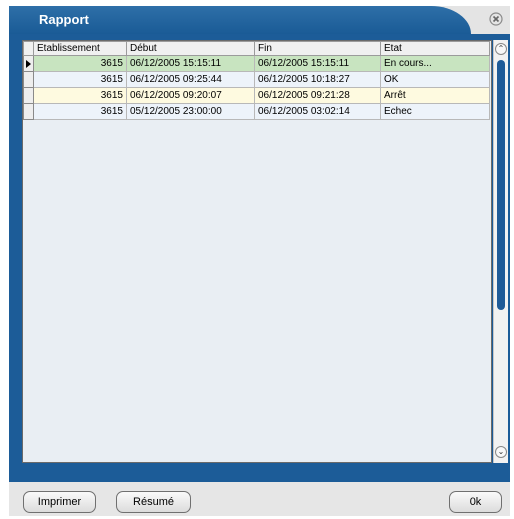 This screenshot has height=519, width=514. Describe the element at coordinates (240, 20) in the screenshot. I see `title-tab: Rapport` at that location.